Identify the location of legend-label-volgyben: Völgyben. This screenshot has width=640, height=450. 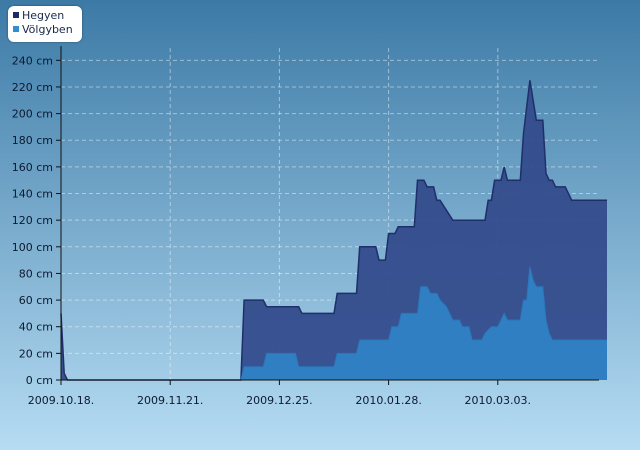
(47, 29).